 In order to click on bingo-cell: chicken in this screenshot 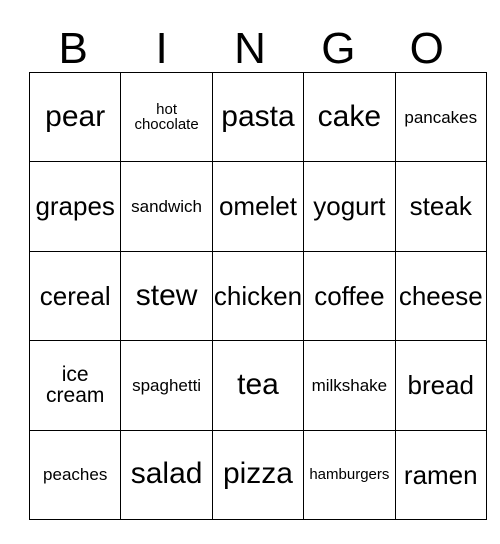, I will do `click(258, 296)`.